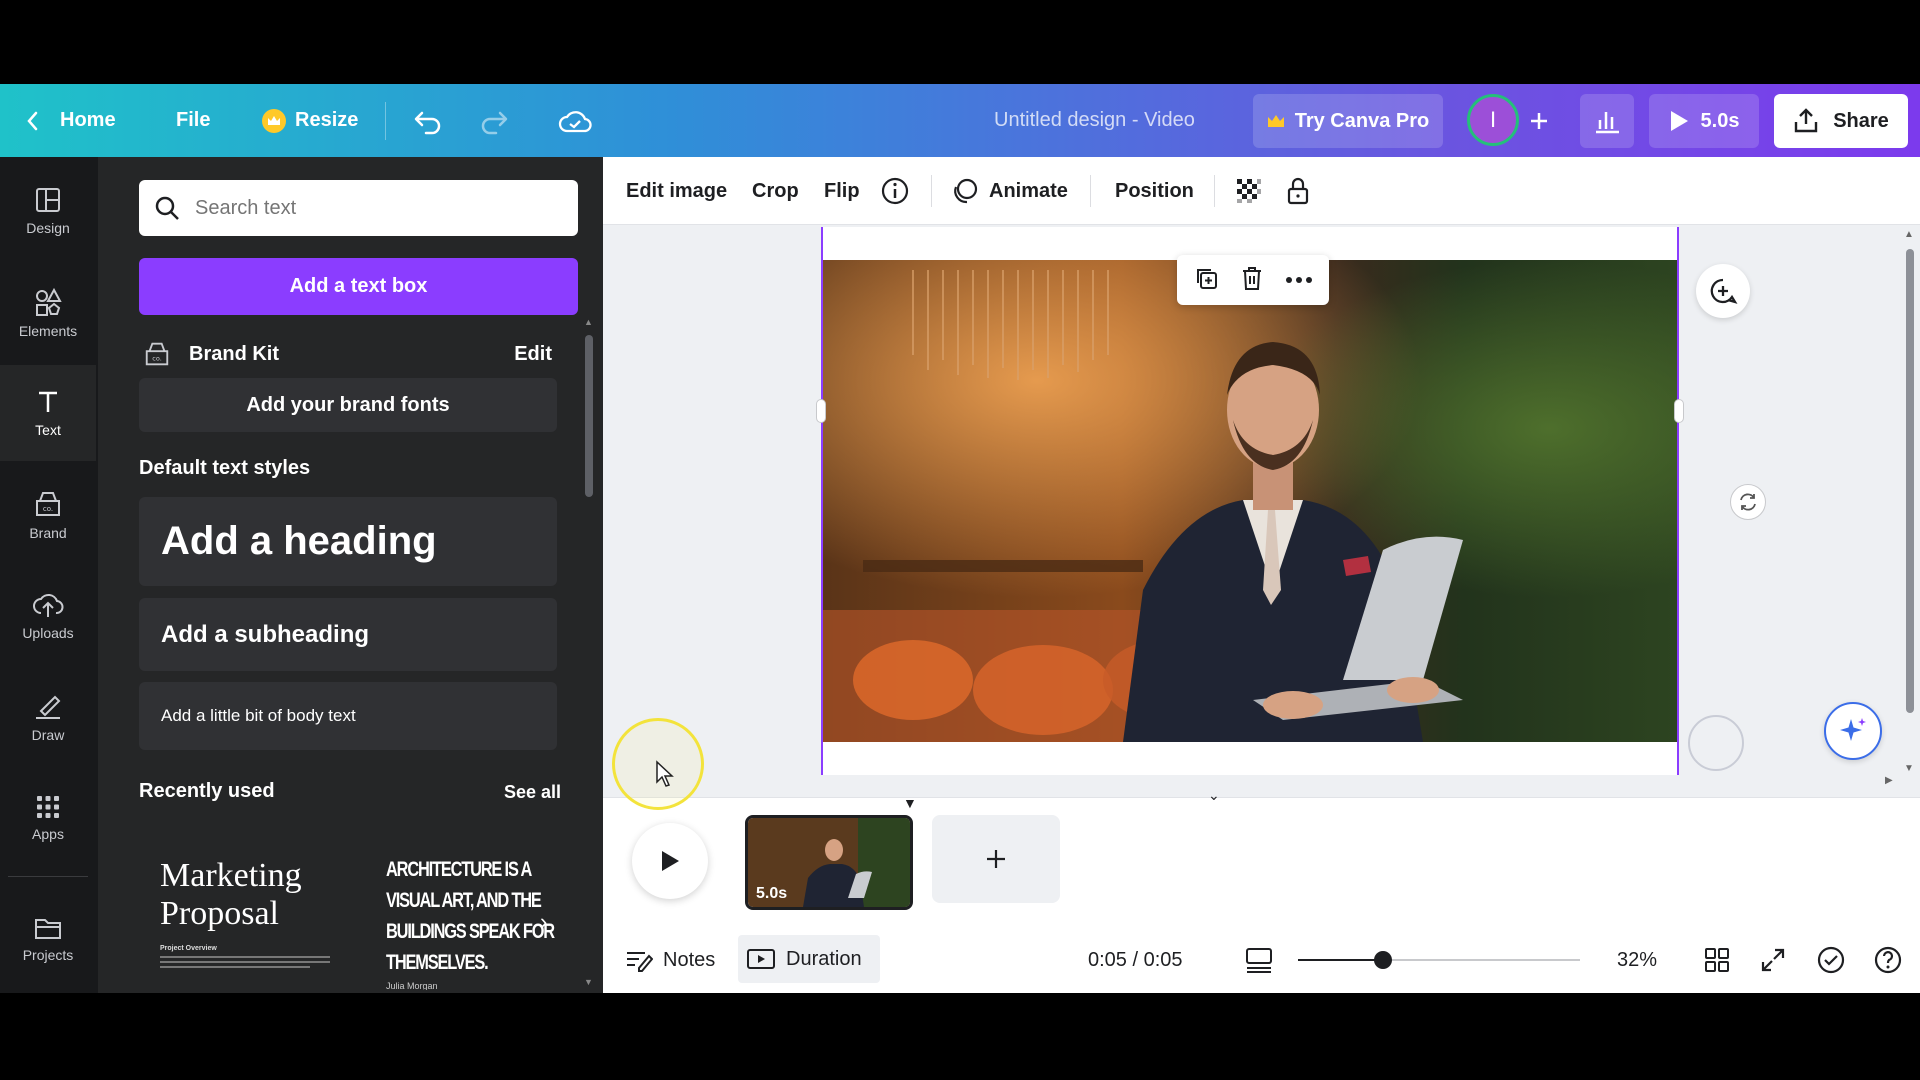 This screenshot has width=1920, height=1080. What do you see at coordinates (32, 120) in the screenshot?
I see `chevron-left-icon` at bounding box center [32, 120].